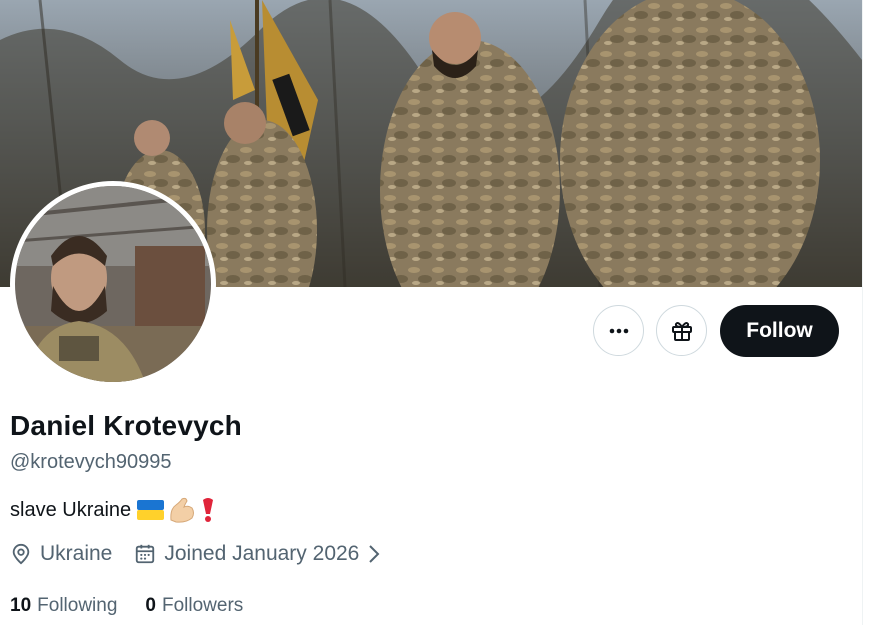  Describe the element at coordinates (862, 312) in the screenshot. I see `column-divider` at that location.